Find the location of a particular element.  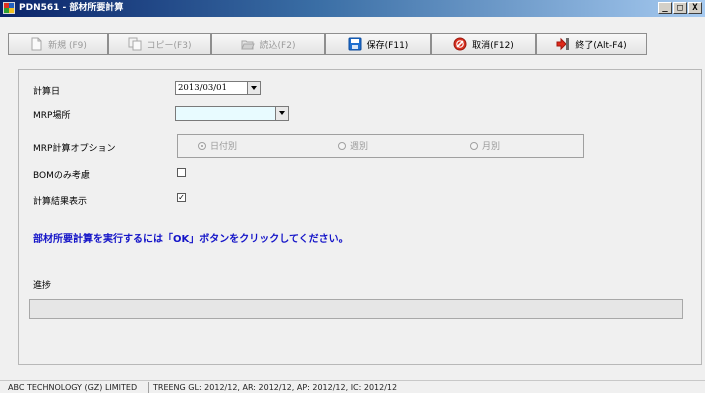

new-button: 新規 (F9) is located at coordinates (58, 44).